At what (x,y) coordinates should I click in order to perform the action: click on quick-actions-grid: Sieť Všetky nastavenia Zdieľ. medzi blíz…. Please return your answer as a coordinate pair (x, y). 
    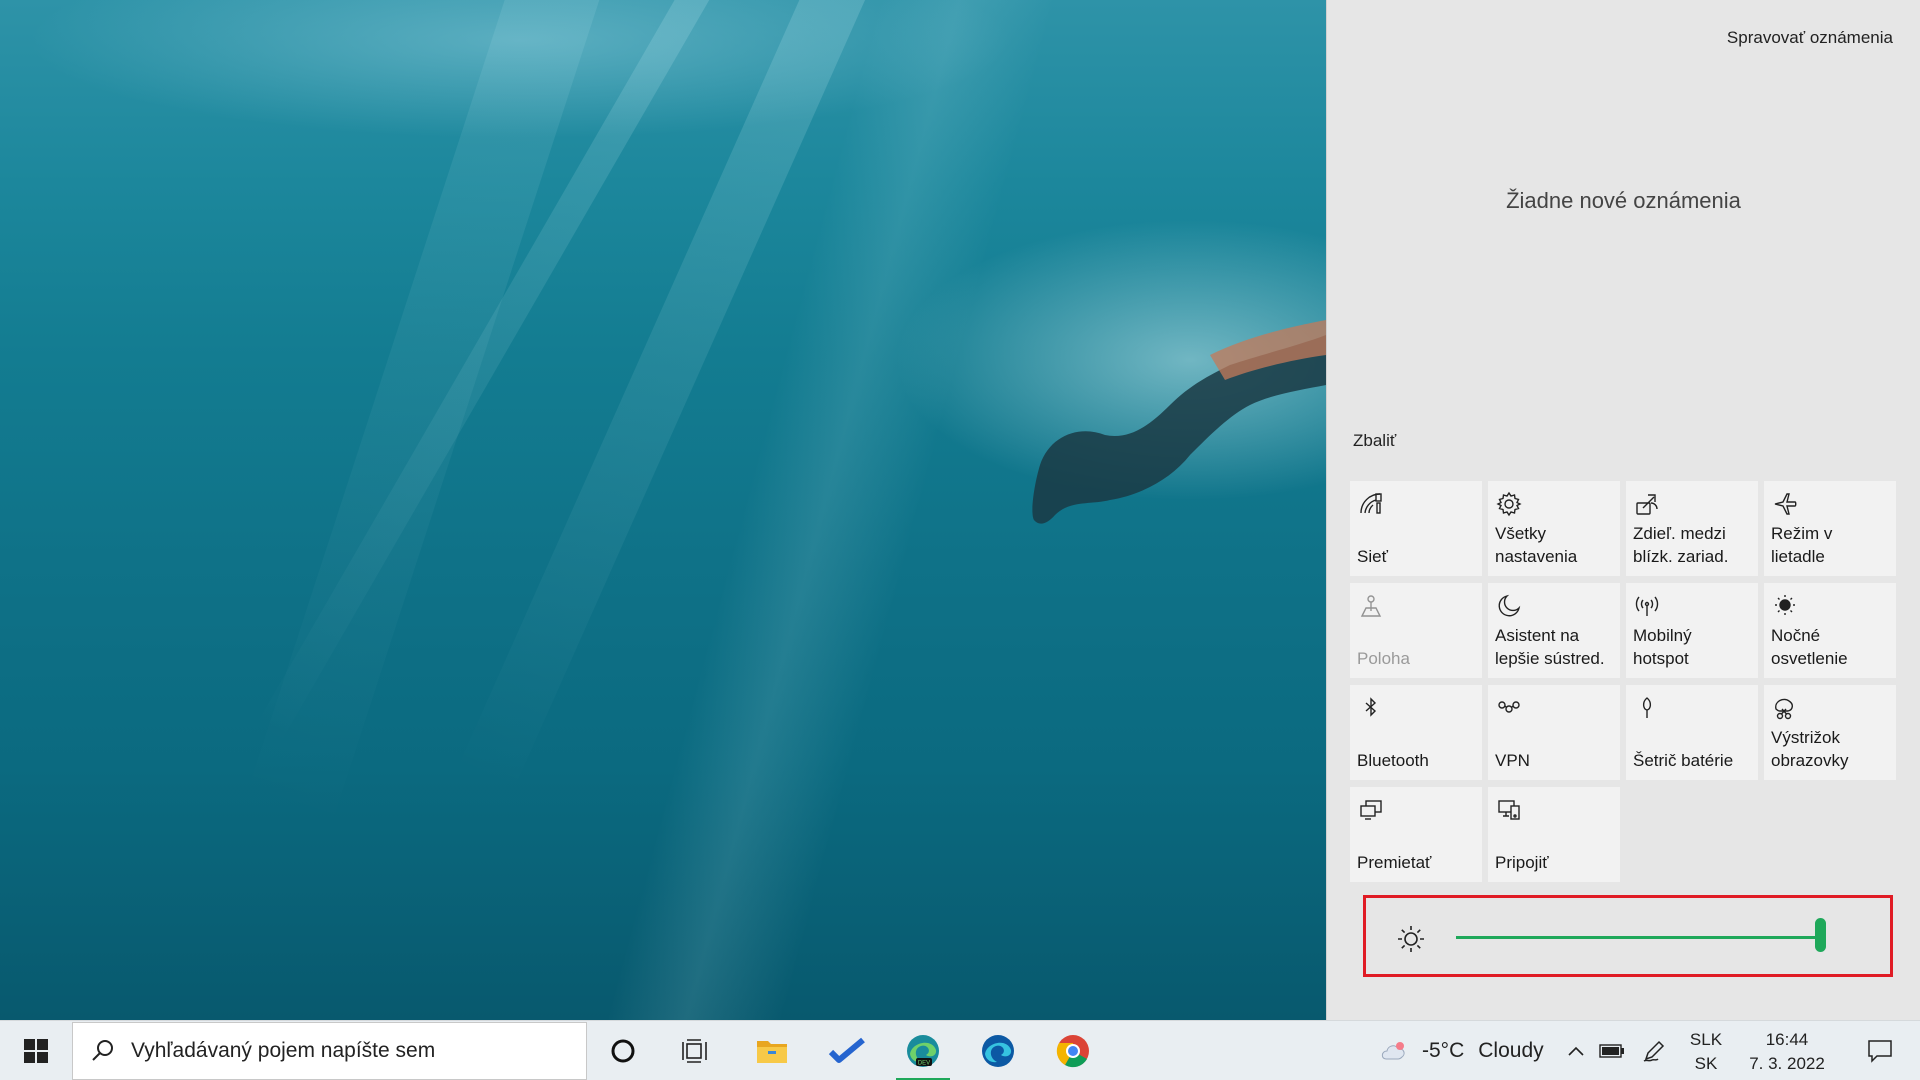
    Looking at the image, I should click on (1623, 681).